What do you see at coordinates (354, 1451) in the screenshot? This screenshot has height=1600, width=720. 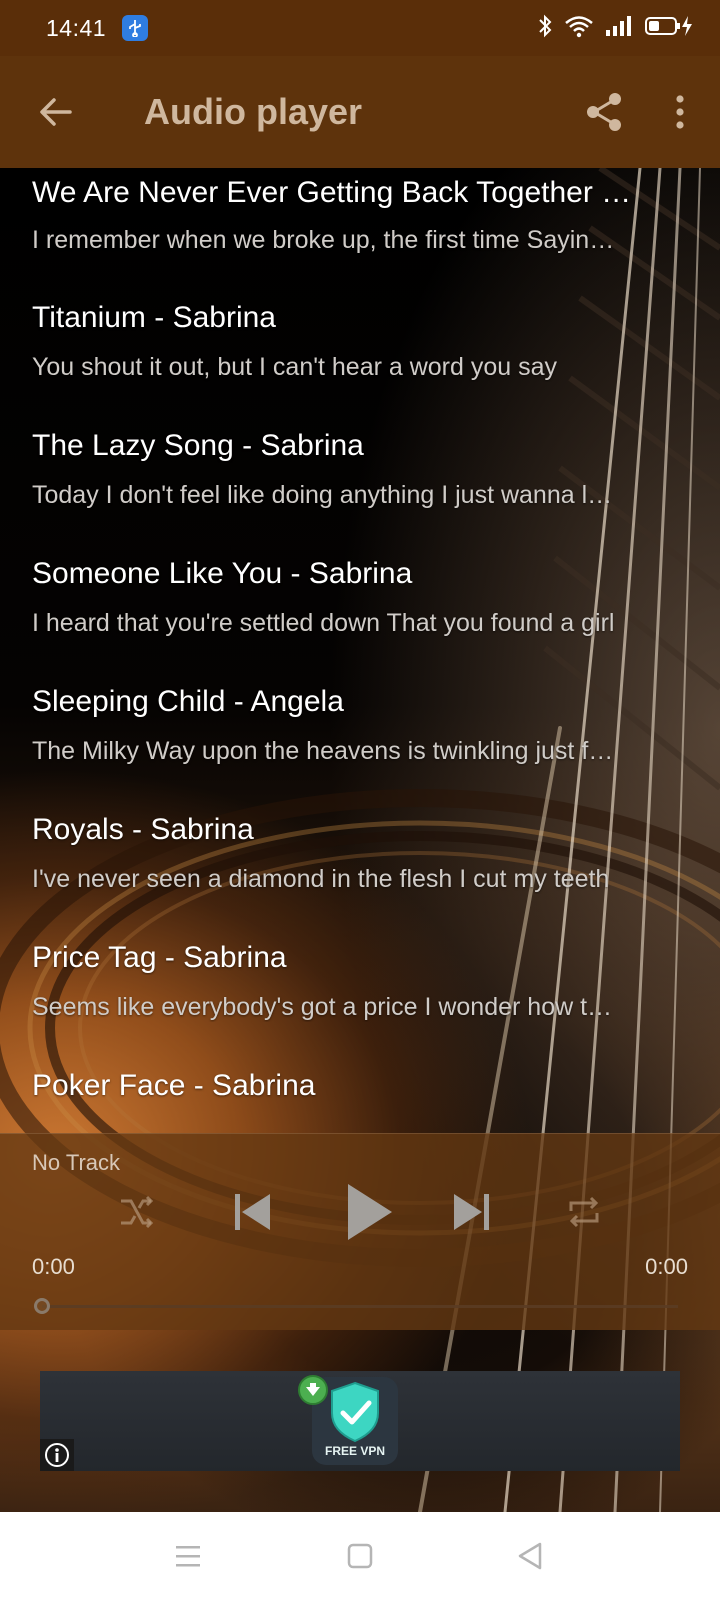 I see `ad-text: FREE VPN` at bounding box center [354, 1451].